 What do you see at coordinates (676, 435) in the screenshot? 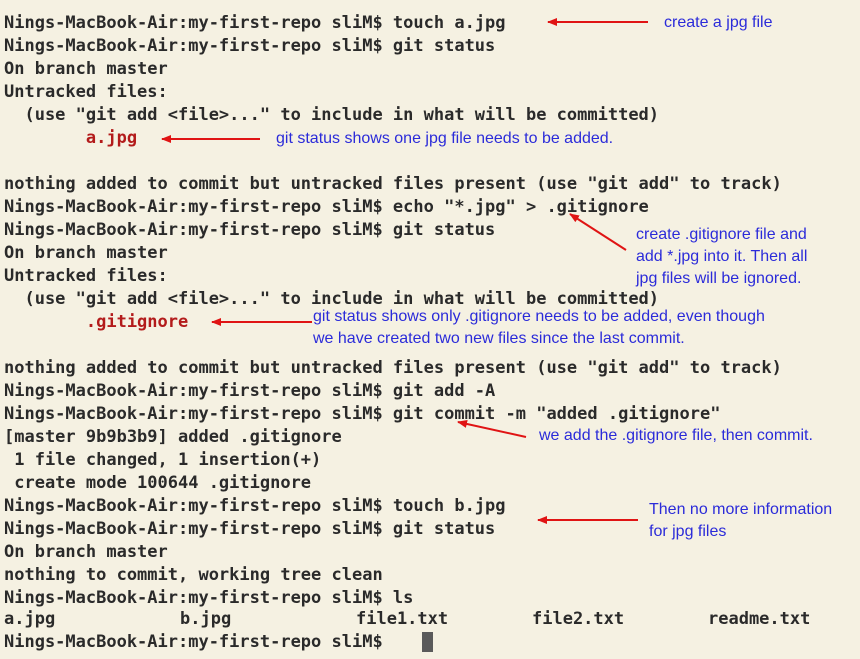
I see `annotation-add-commit: we add the .gitignore file, then commit.` at bounding box center [676, 435].